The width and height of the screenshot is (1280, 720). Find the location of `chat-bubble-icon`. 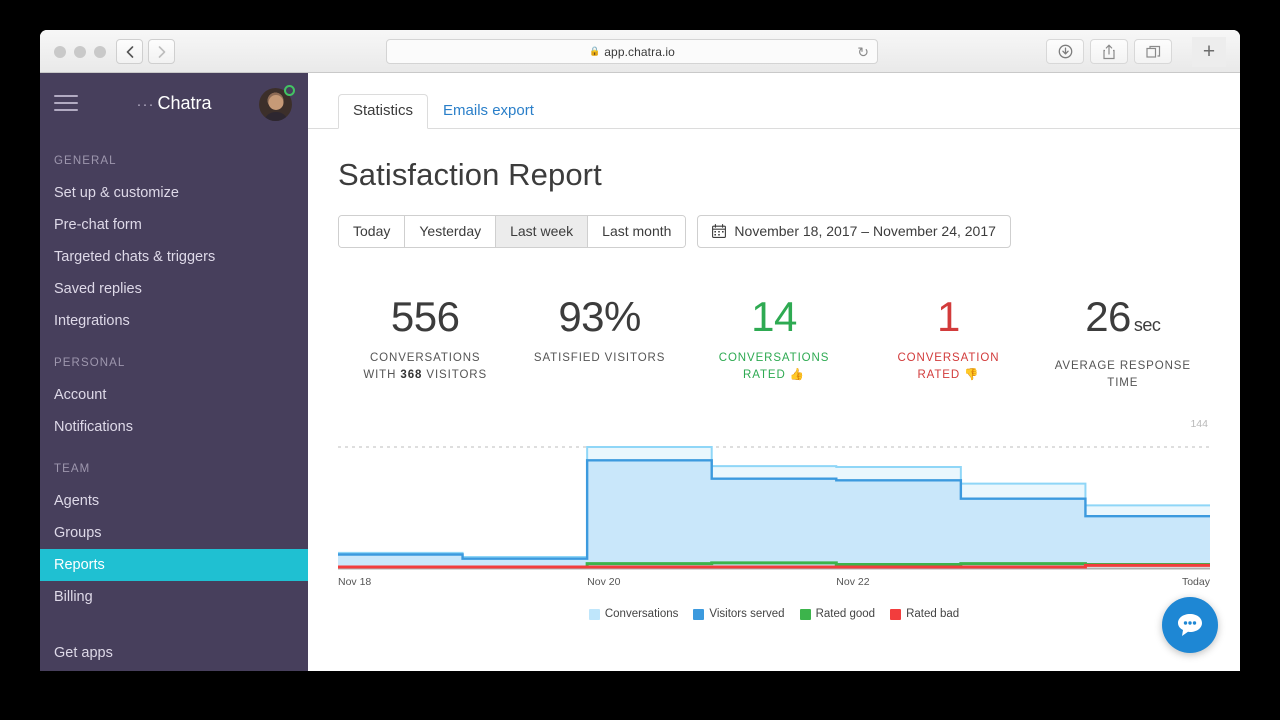

chat-bubble-icon is located at coordinates (1190, 625).